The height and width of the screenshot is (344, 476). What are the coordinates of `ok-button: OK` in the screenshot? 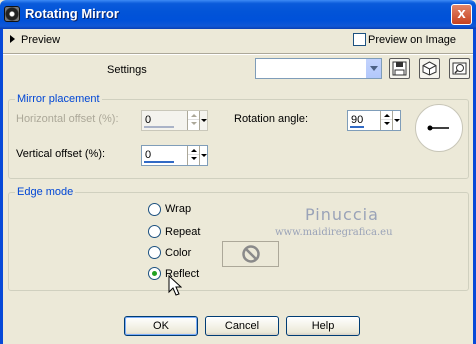 It's located at (161, 326).